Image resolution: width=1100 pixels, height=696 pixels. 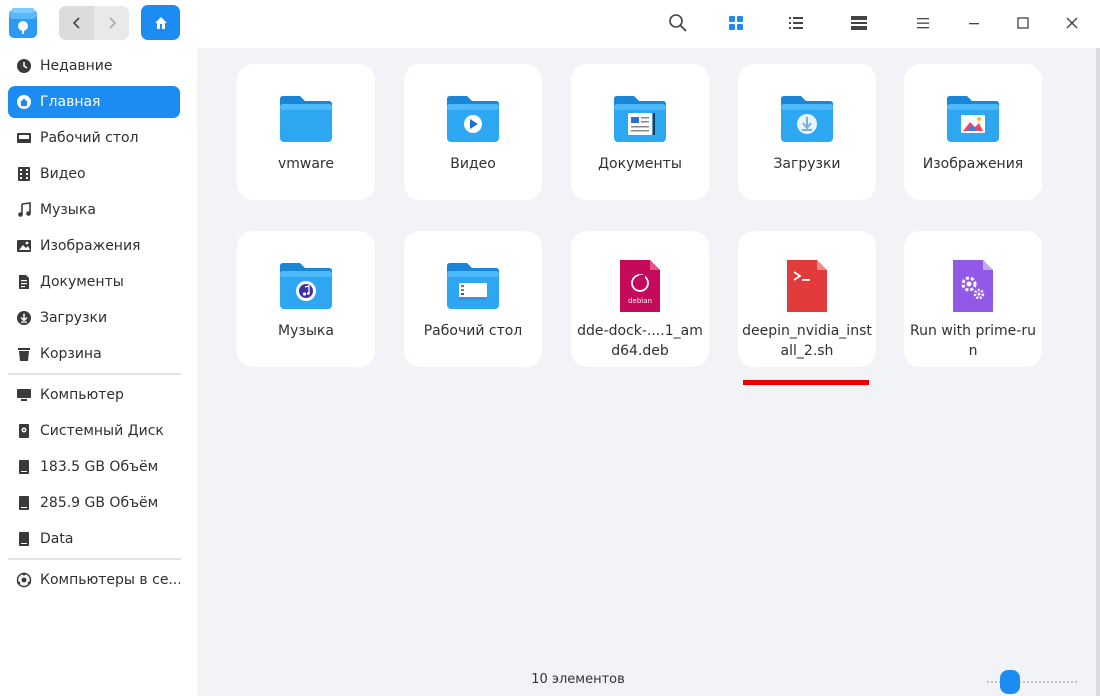 I want to click on sidebar-item-recent: Недавние, so click(x=94, y=66).